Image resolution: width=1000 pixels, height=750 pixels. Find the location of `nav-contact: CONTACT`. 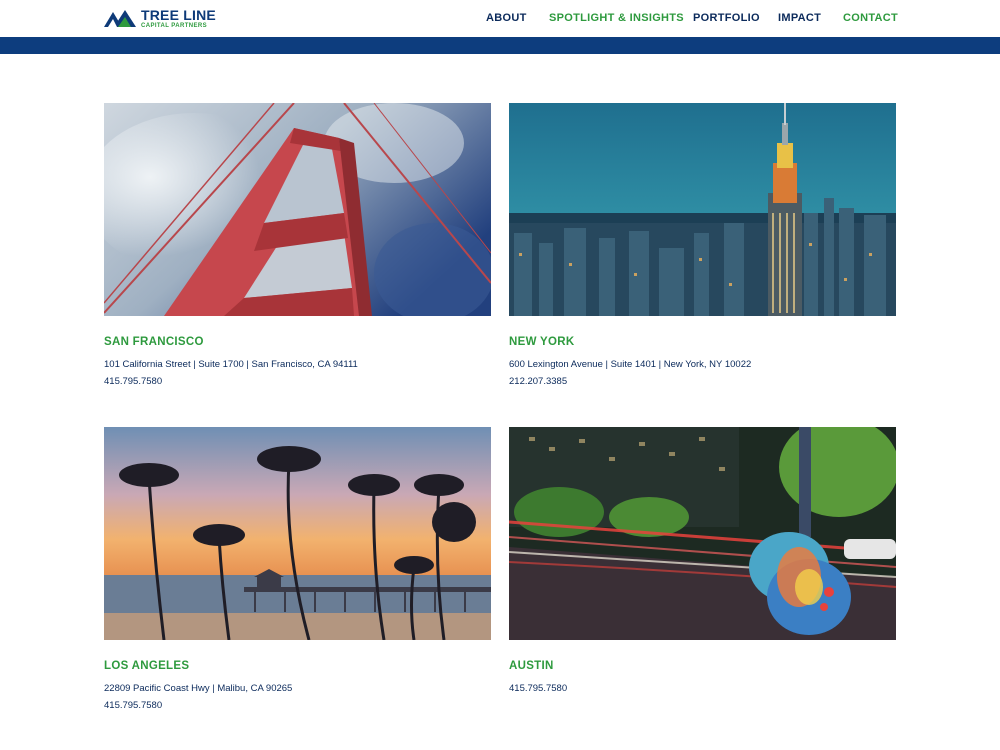

nav-contact: CONTACT is located at coordinates (870, 18).